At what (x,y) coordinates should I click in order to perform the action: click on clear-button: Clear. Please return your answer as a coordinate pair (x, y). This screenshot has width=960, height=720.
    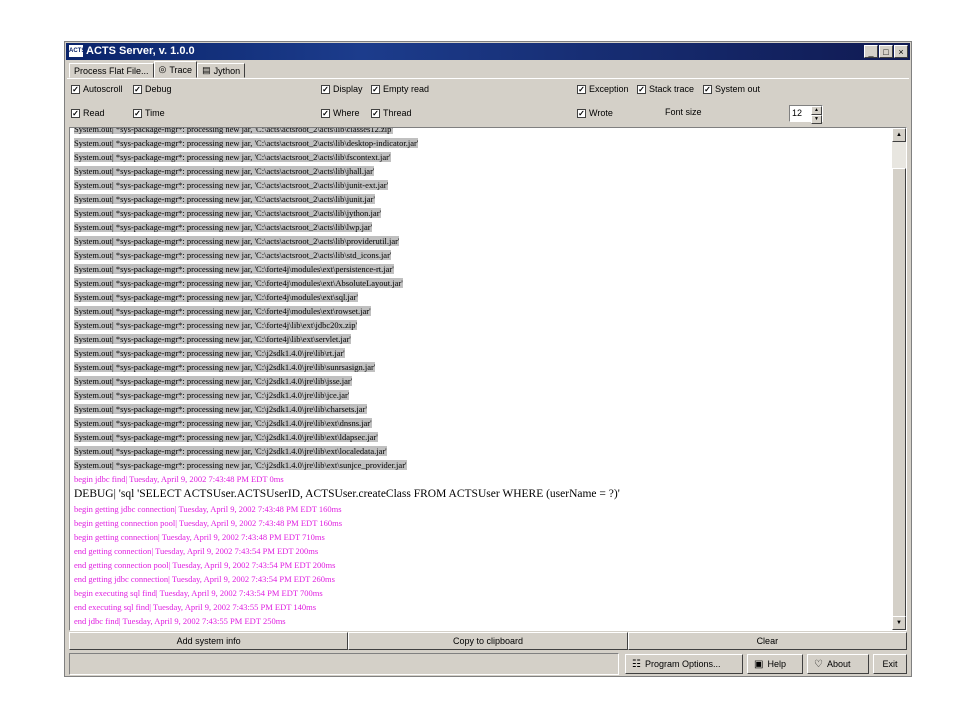
    Looking at the image, I should click on (767, 641).